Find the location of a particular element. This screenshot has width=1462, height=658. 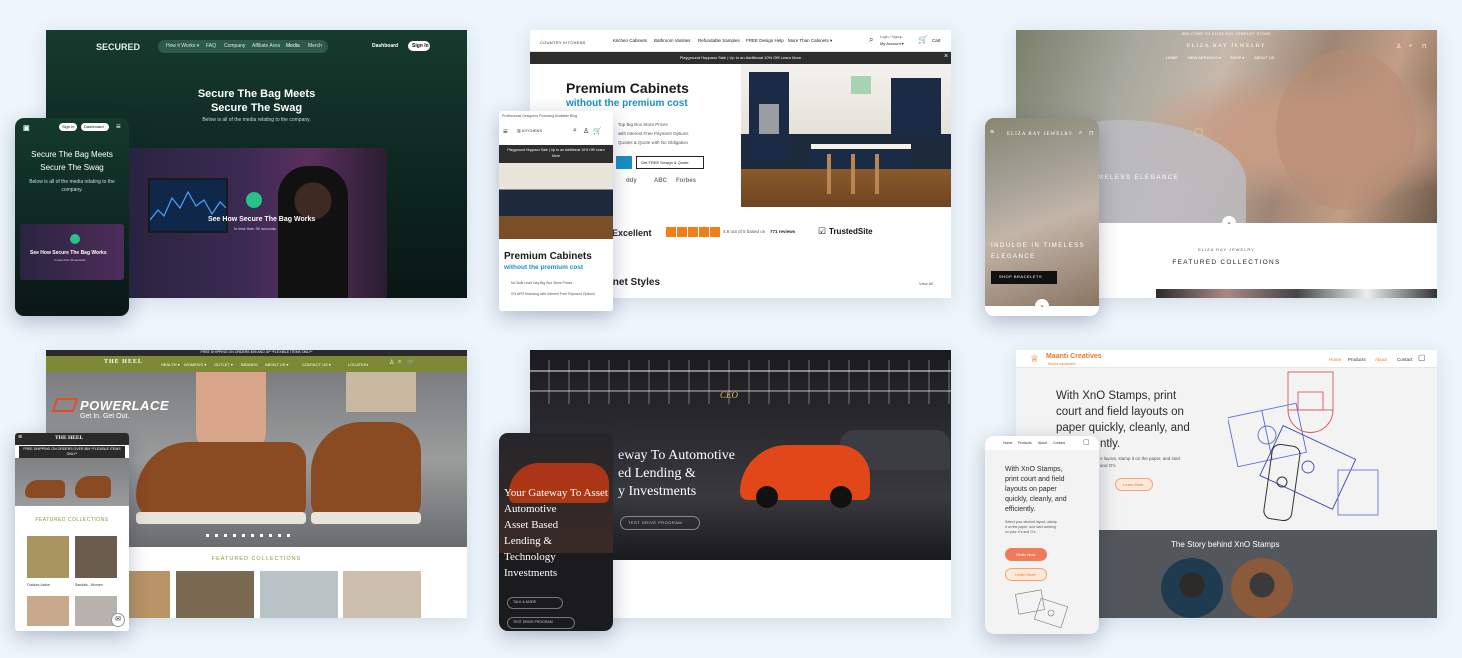

jewelry-nav-about: ABOUT US is located at coordinates (1264, 57).